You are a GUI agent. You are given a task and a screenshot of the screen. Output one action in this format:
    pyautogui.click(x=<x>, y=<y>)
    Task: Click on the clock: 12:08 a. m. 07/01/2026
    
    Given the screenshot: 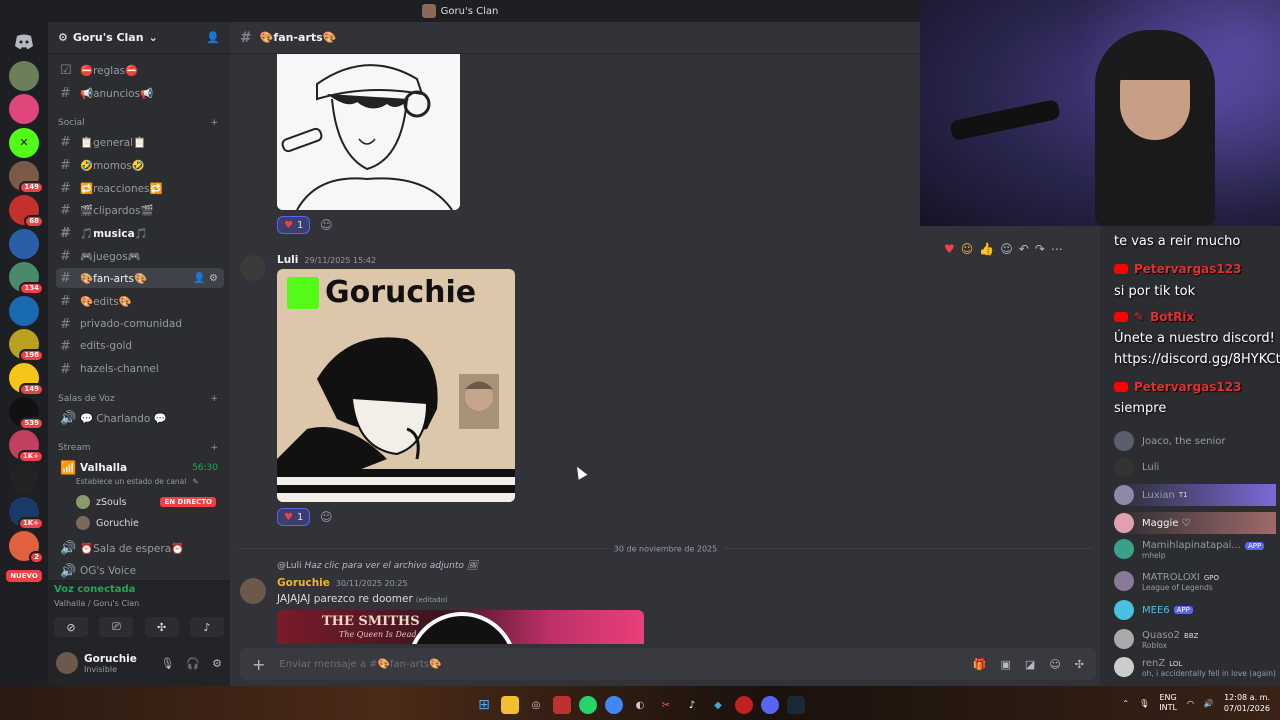 What is the action you would take?
    pyautogui.click(x=1247, y=703)
    